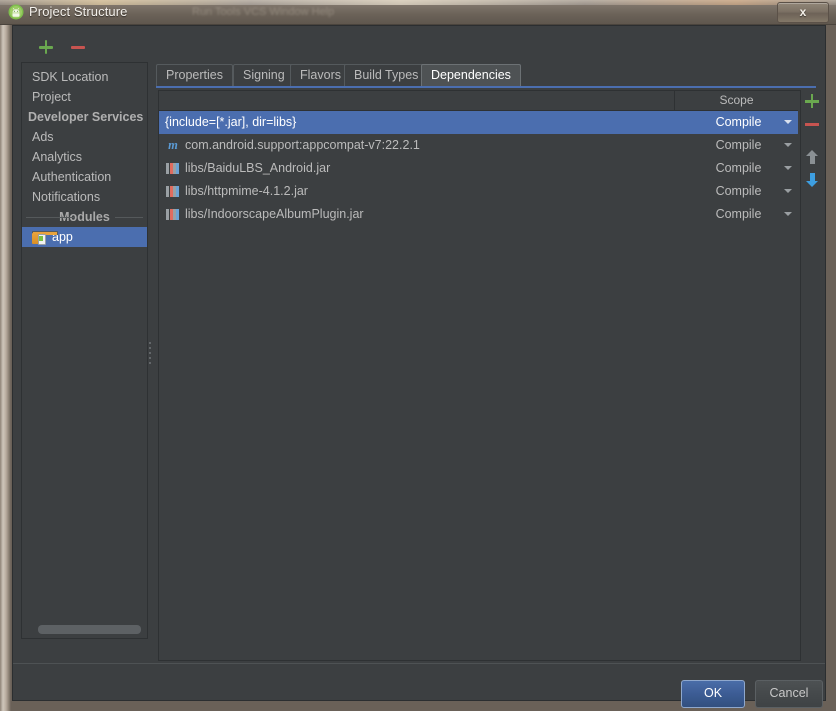 This screenshot has height=711, width=836. I want to click on maven-icon: m, so click(173, 145).